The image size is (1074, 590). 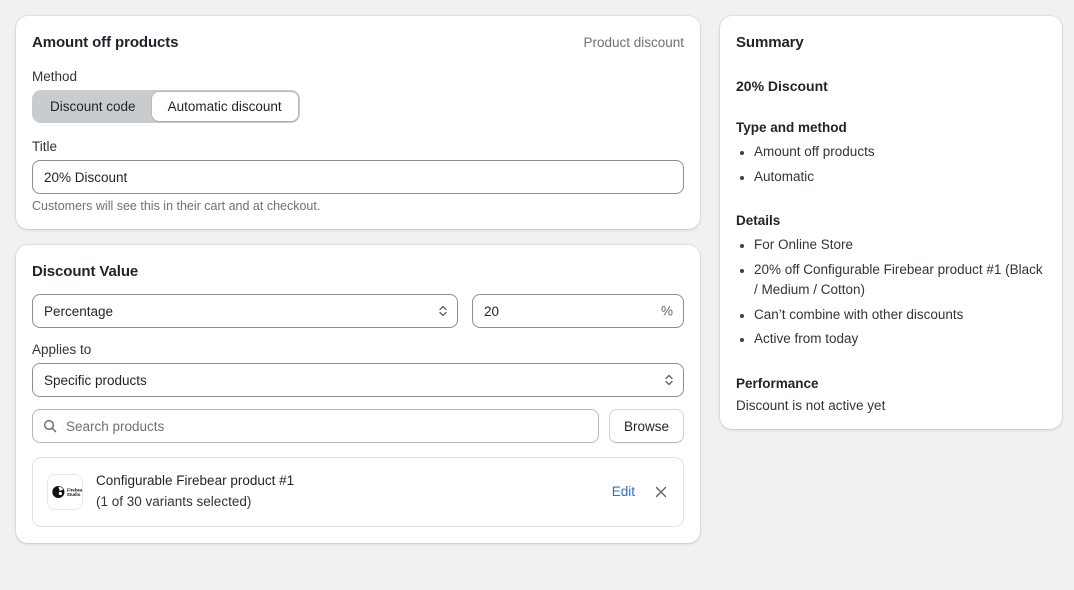 I want to click on close-icon, so click(x=661, y=492).